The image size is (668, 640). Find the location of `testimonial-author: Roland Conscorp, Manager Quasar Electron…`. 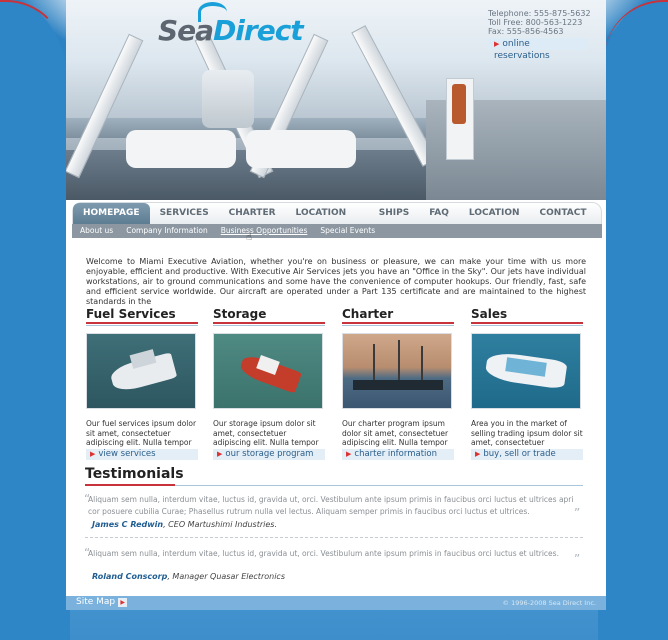

testimonial-author: Roland Conscorp, Manager Quasar Electron… is located at coordinates (188, 576).